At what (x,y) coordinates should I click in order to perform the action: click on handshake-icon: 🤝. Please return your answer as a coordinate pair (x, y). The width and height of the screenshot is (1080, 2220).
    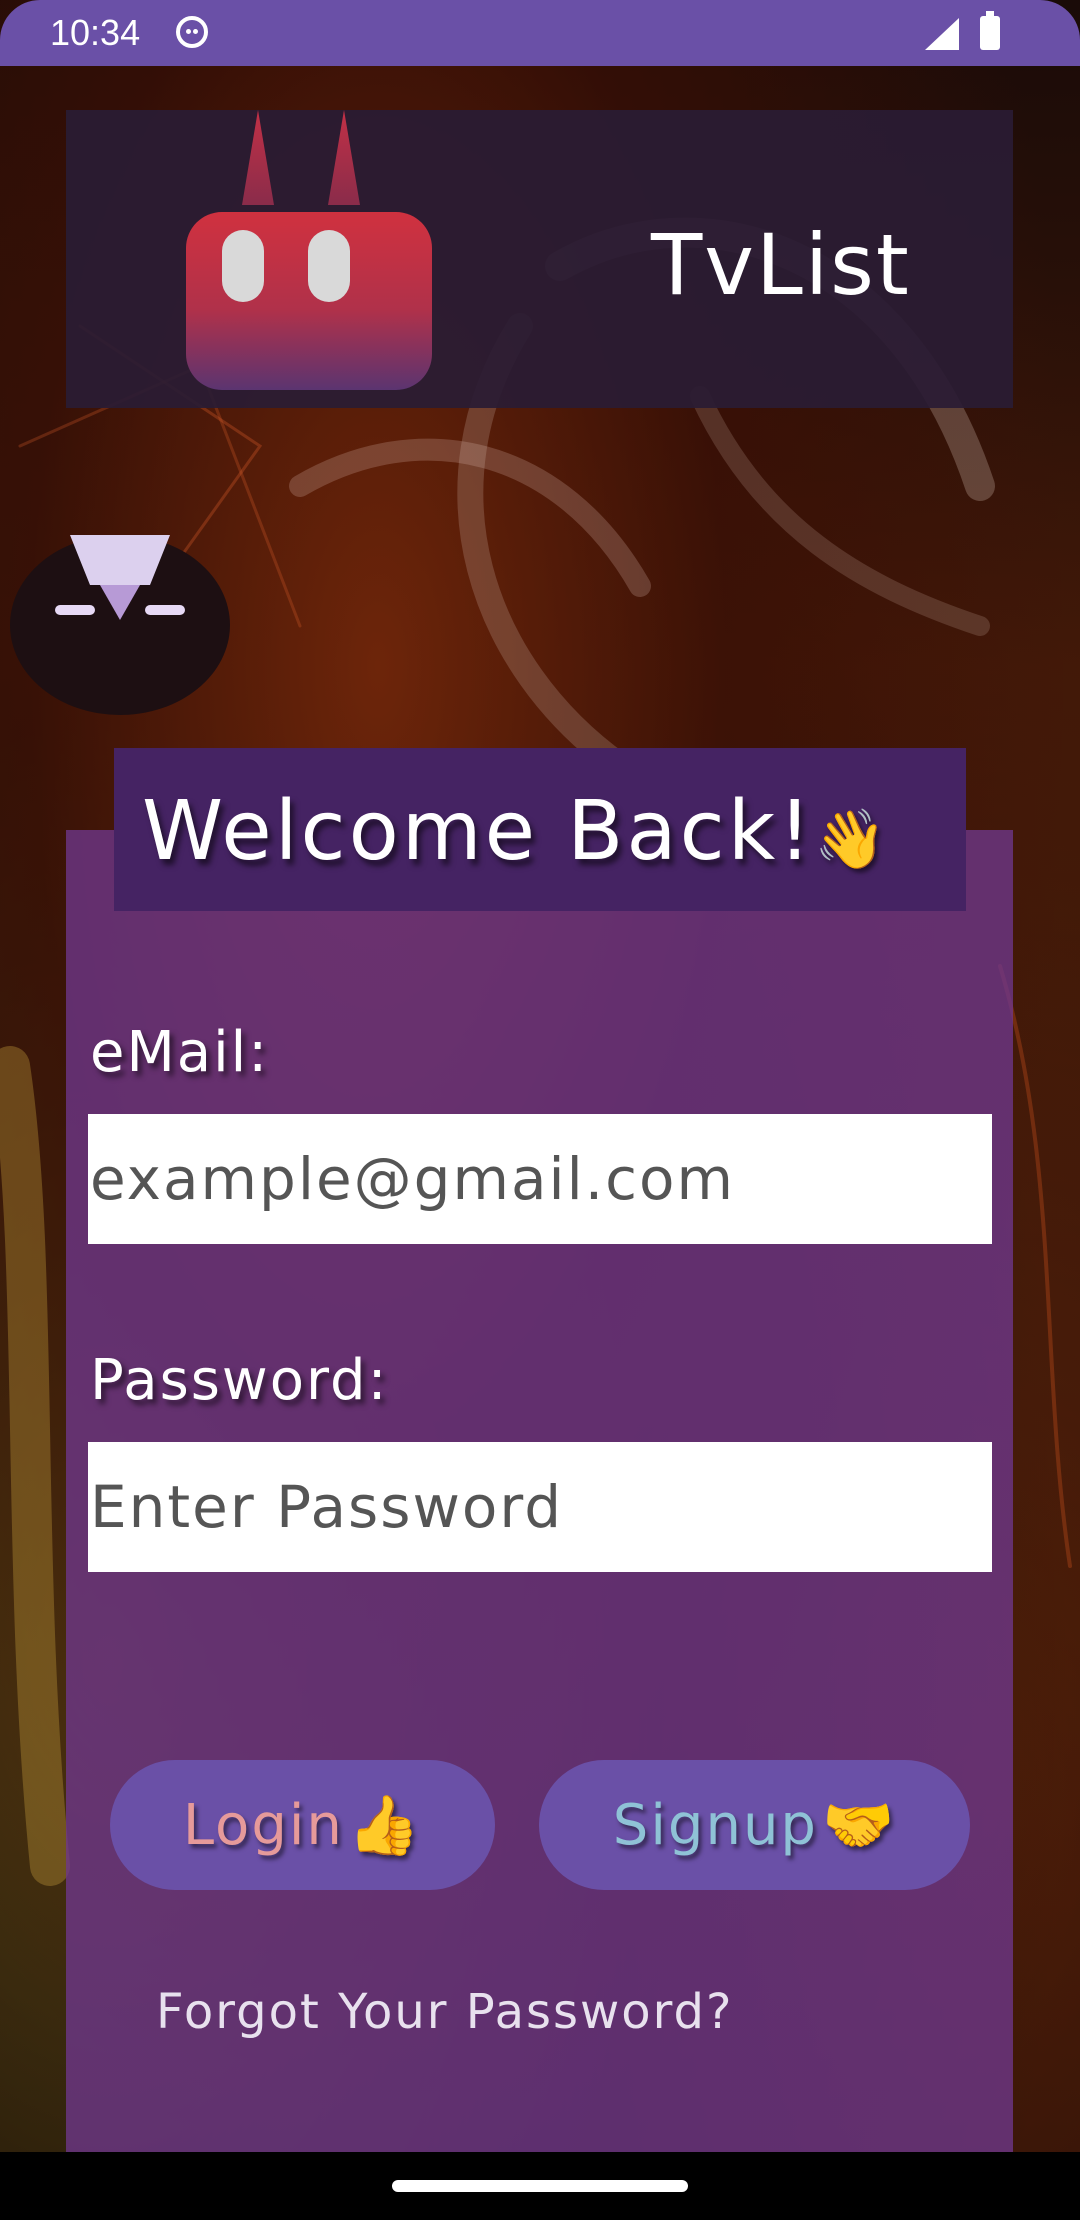
    Looking at the image, I should click on (859, 1824).